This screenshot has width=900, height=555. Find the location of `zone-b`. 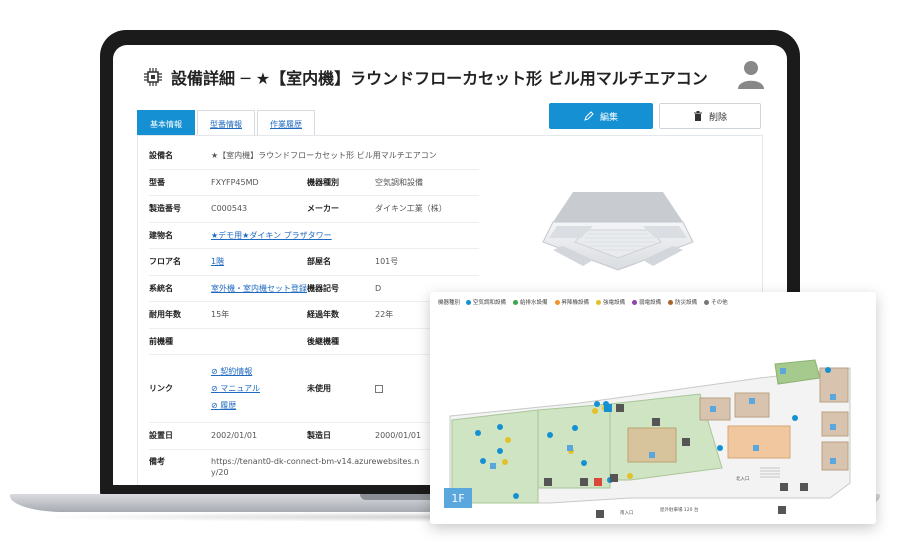

zone-b is located at coordinates (574, 446).